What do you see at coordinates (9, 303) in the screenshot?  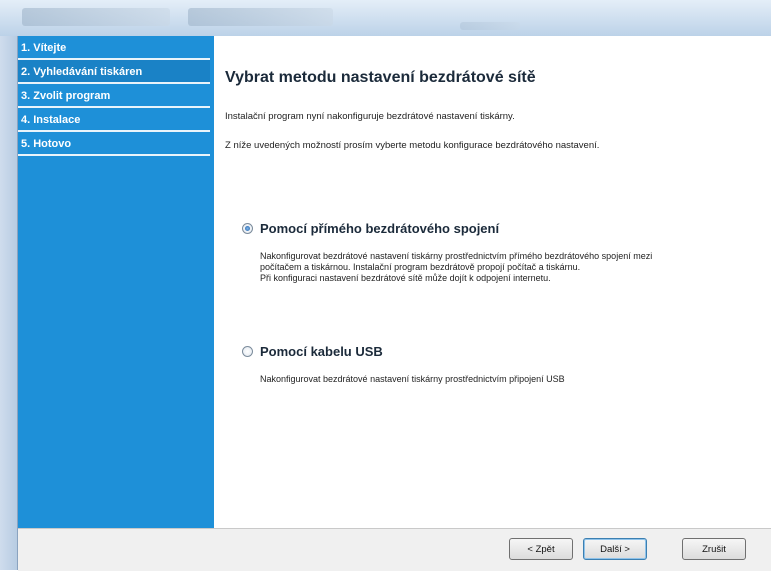 I see `window-frame-left` at bounding box center [9, 303].